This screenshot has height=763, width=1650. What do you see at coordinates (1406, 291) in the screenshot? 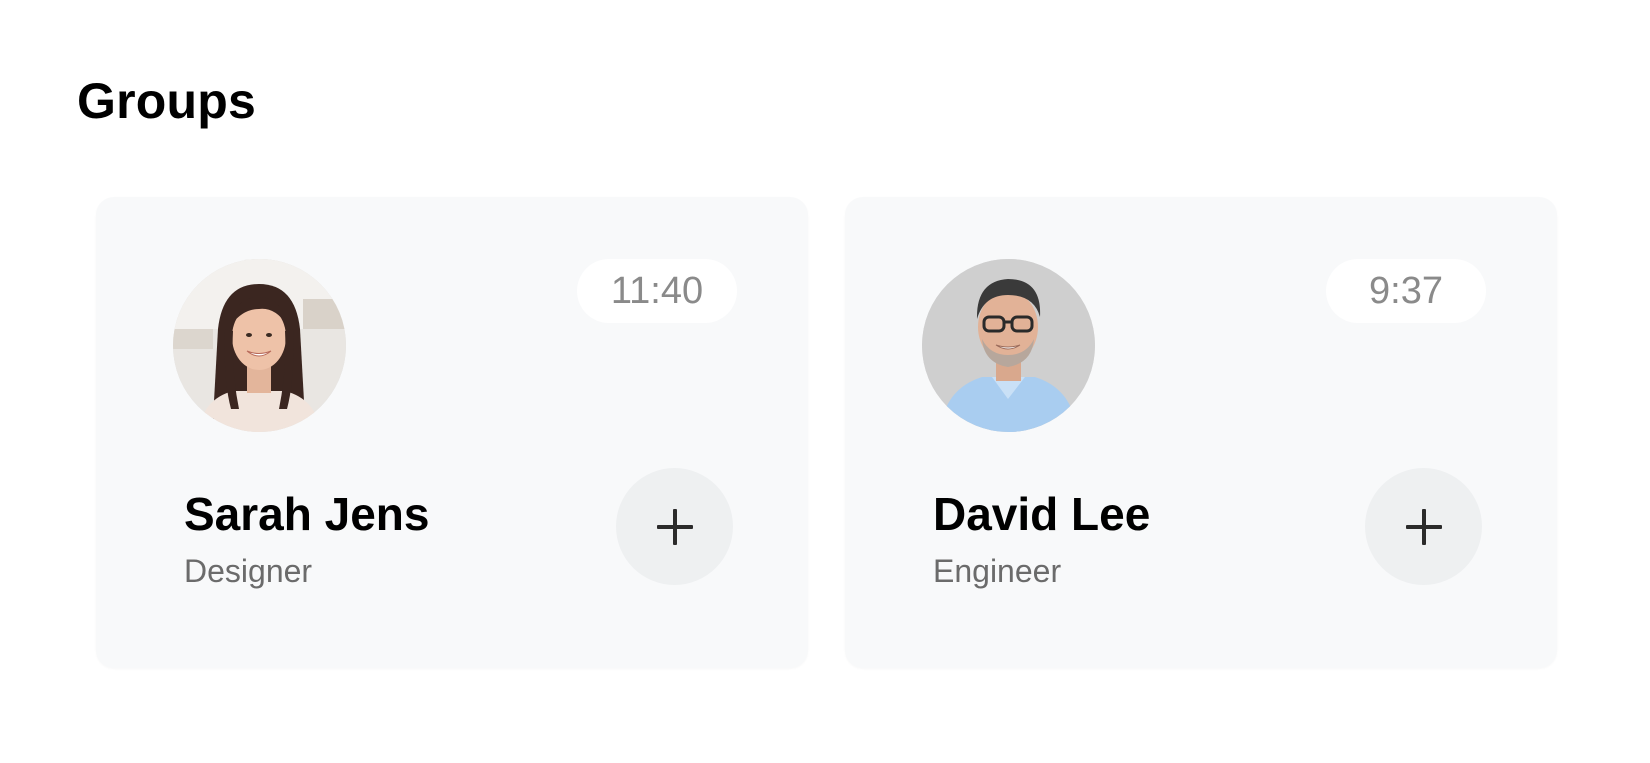
I see `time-badge: 9:37` at bounding box center [1406, 291].